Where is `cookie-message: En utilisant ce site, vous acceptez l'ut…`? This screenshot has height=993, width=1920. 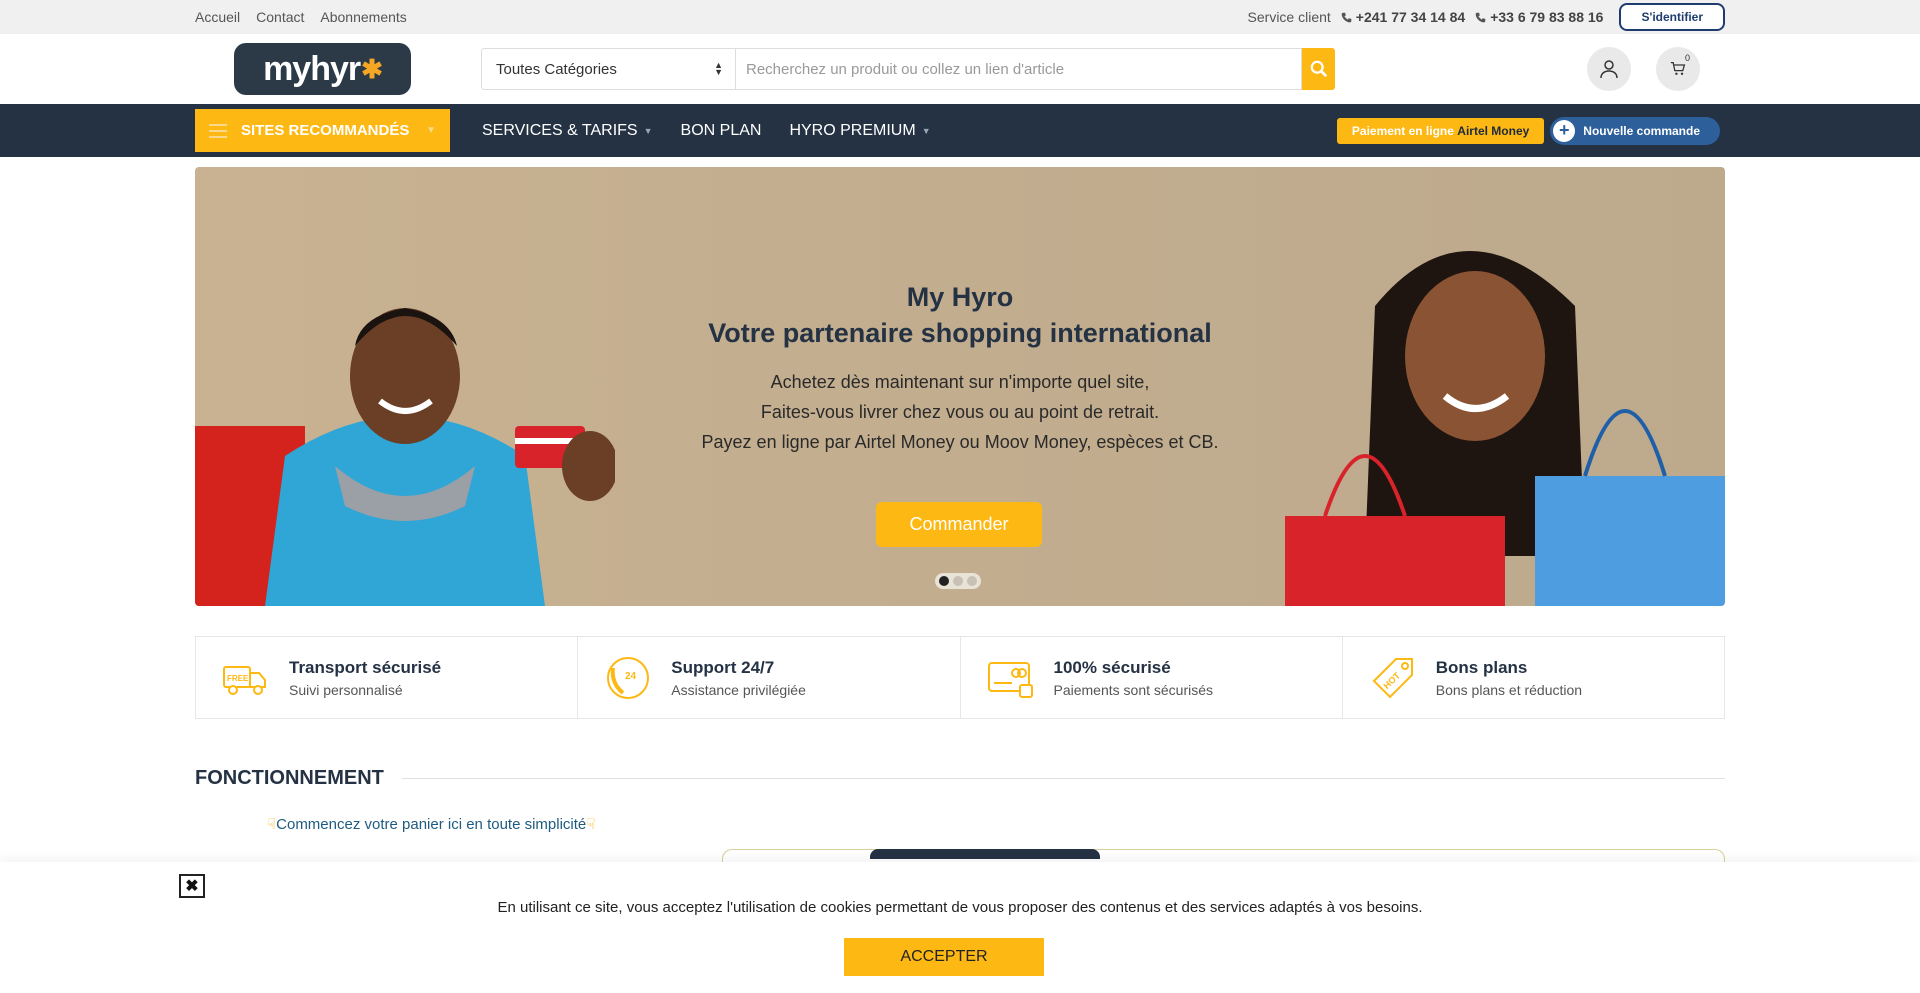 cookie-message: En utilisant ce site, vous acceptez l'ut… is located at coordinates (960, 907).